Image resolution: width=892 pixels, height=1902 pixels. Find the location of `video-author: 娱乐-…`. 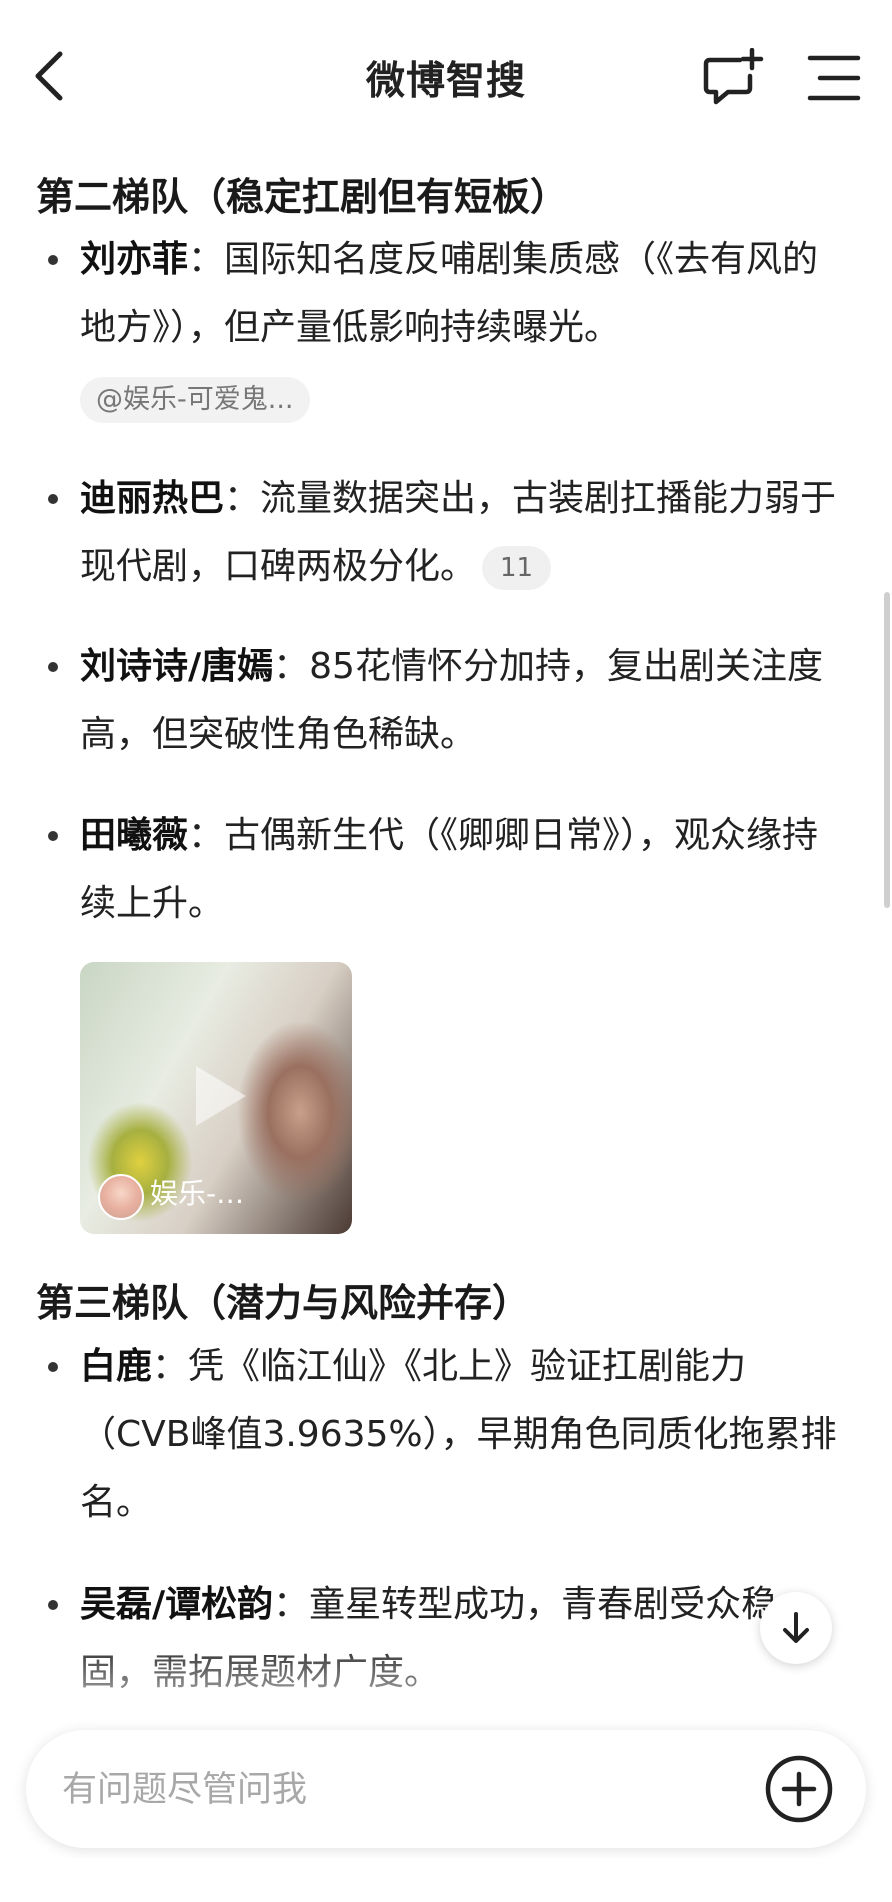

video-author: 娱乐-… is located at coordinates (197, 1193).